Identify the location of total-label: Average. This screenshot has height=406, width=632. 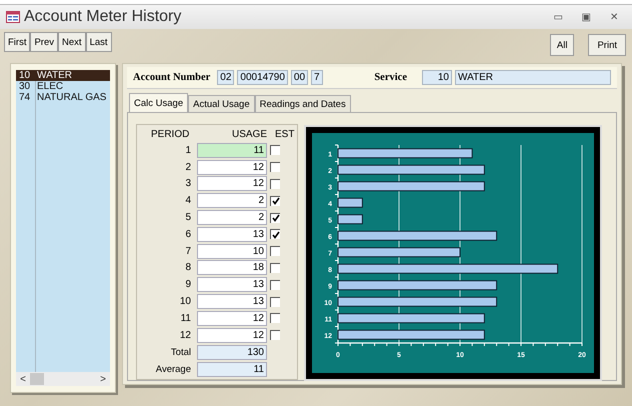
(172, 369).